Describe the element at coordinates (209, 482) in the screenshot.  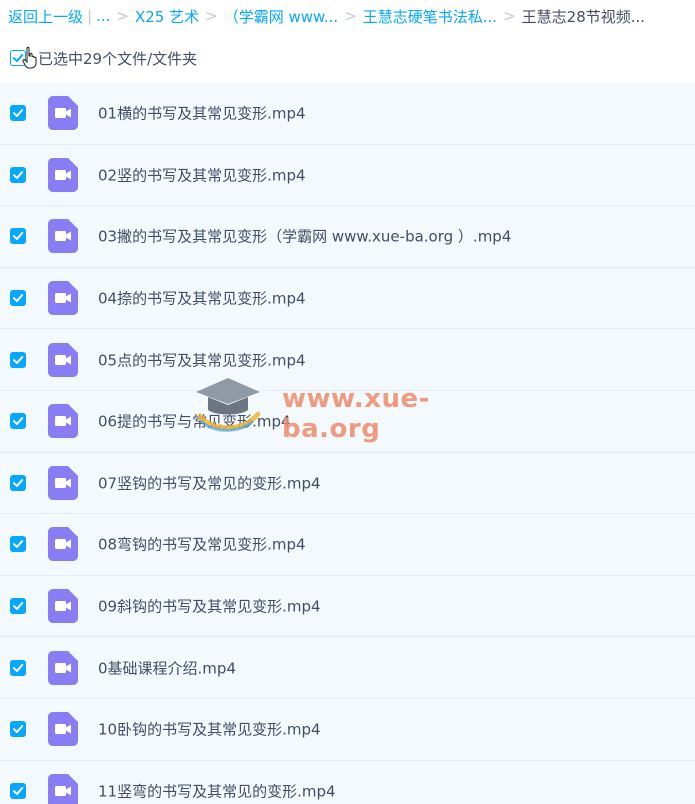
I see `file-name: 07竖钩的书写及常见的变形.mp4` at that location.